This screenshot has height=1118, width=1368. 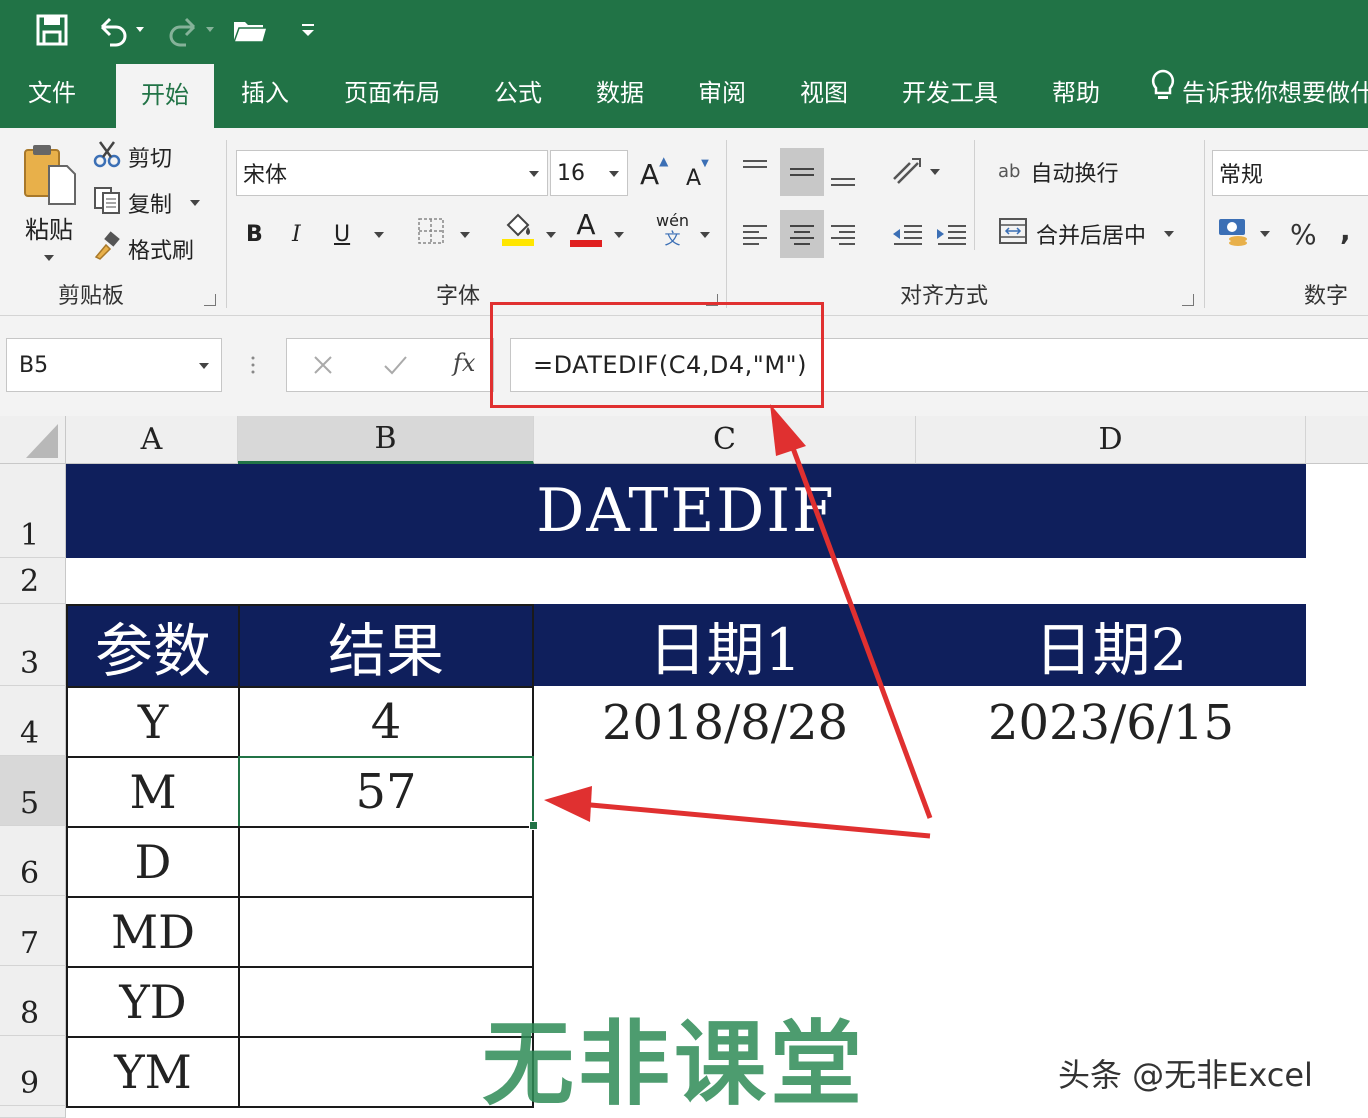 I want to click on arrow-to-formula, so click(x=860, y=629).